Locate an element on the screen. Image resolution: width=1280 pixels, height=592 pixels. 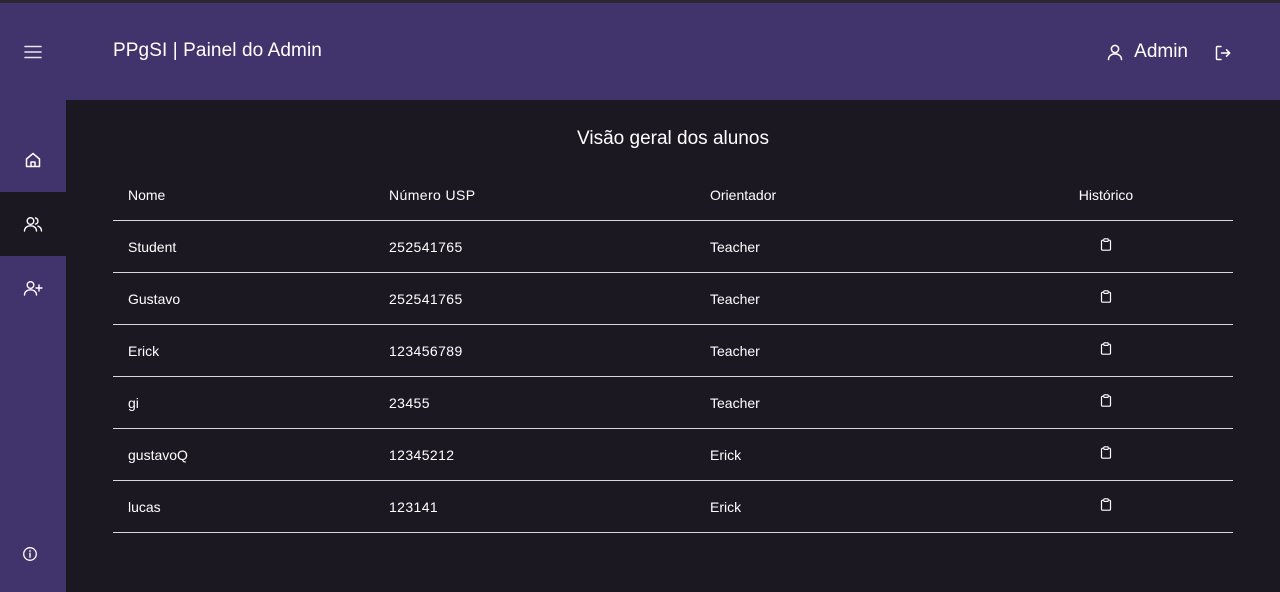
table-row: Student 252541765 Teacher is located at coordinates (673, 247).